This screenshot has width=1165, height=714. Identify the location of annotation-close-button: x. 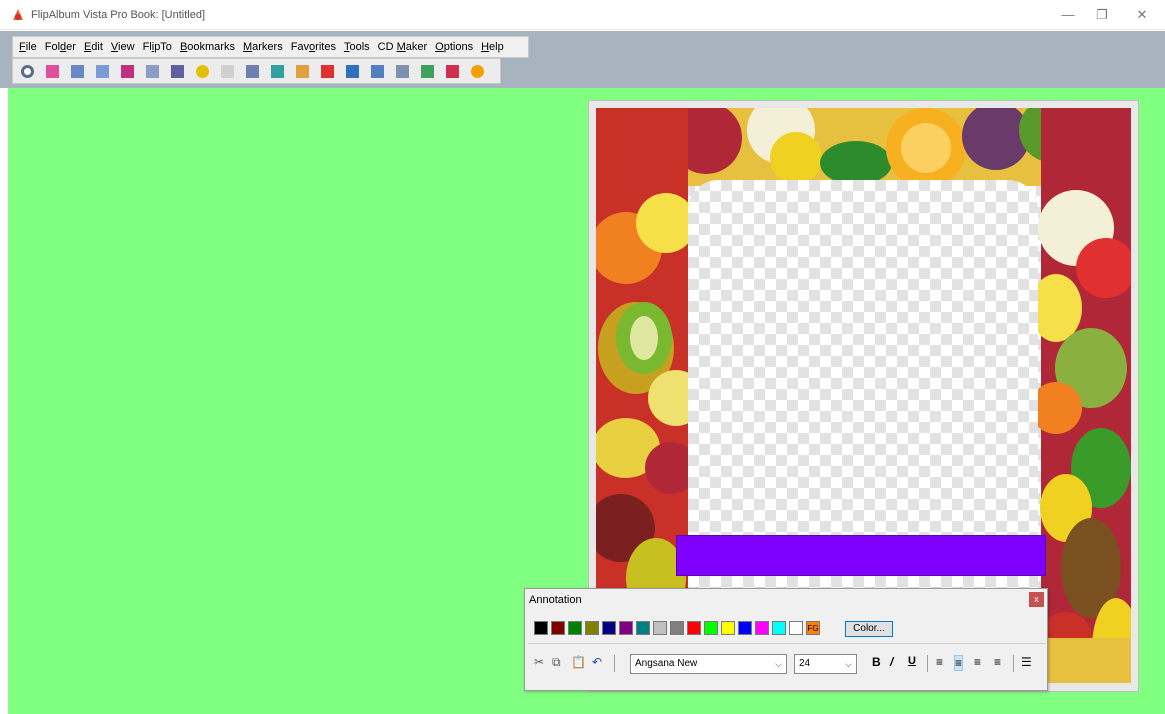
(1036, 599).